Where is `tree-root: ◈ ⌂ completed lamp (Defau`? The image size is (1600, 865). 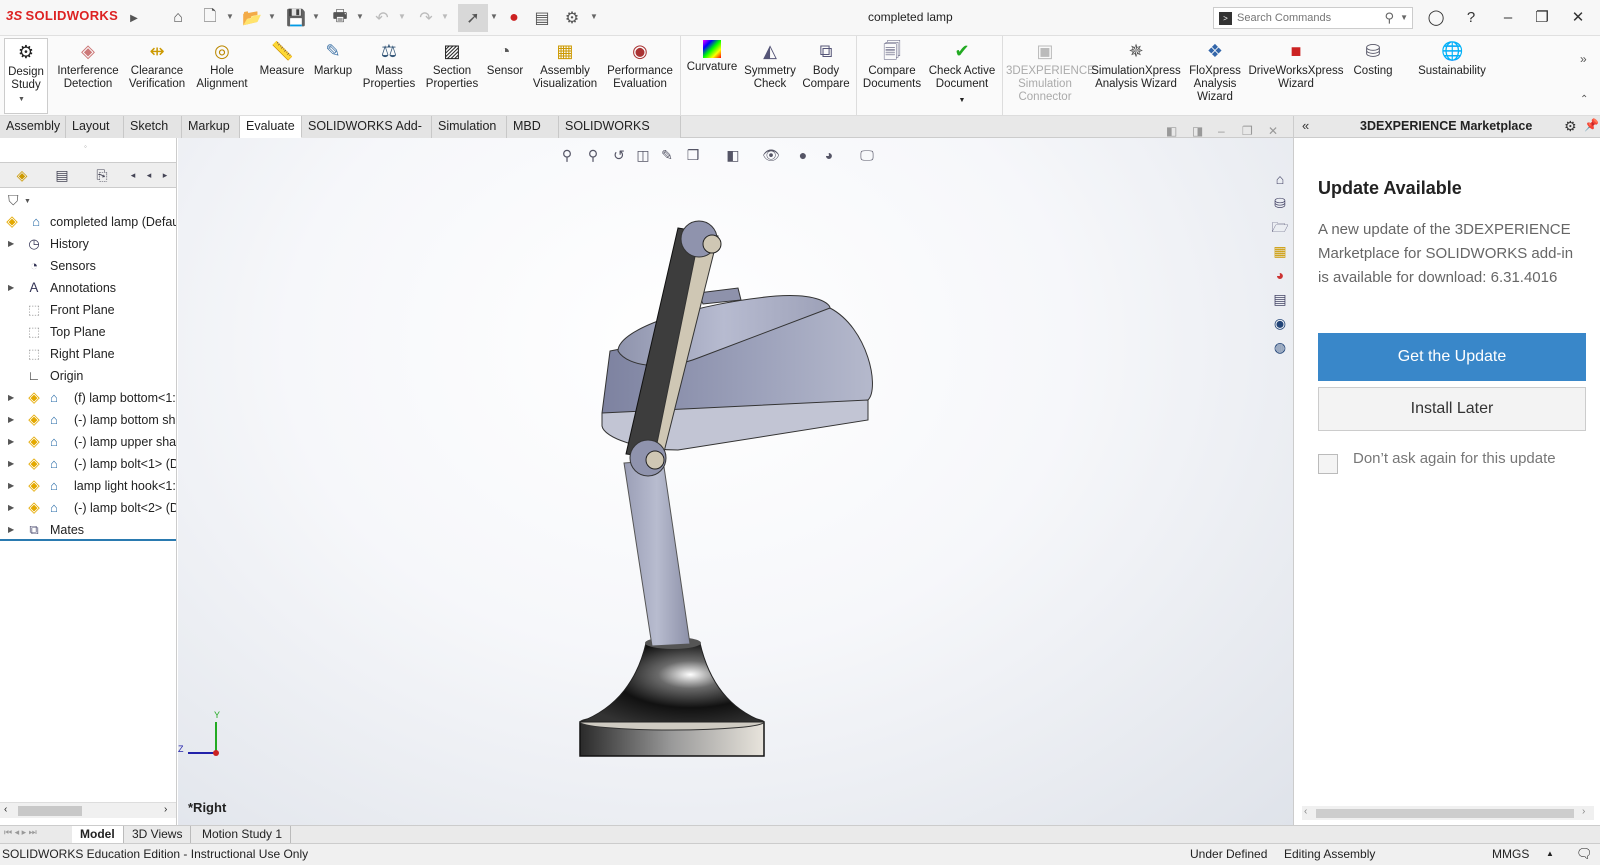
tree-root: ◈ ⌂ completed lamp (Defau is located at coordinates (88, 222).